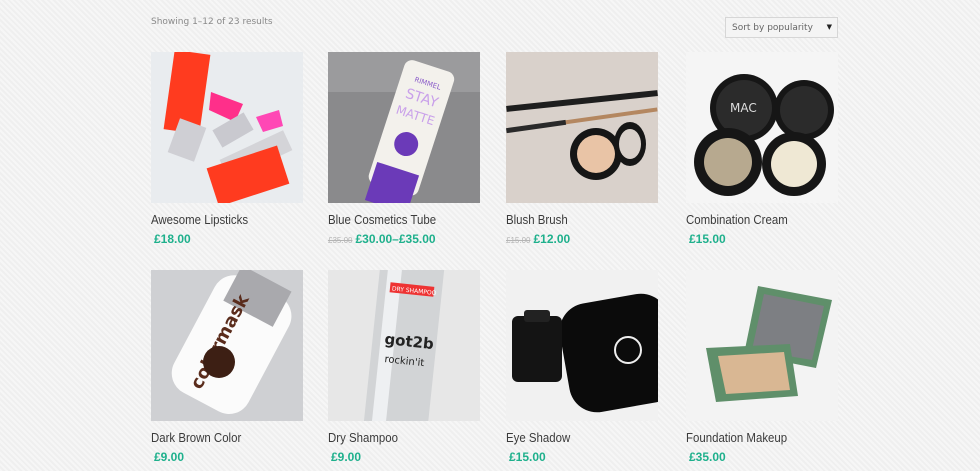 This screenshot has height=471, width=980. I want to click on product-price: £18.00, so click(227, 239).